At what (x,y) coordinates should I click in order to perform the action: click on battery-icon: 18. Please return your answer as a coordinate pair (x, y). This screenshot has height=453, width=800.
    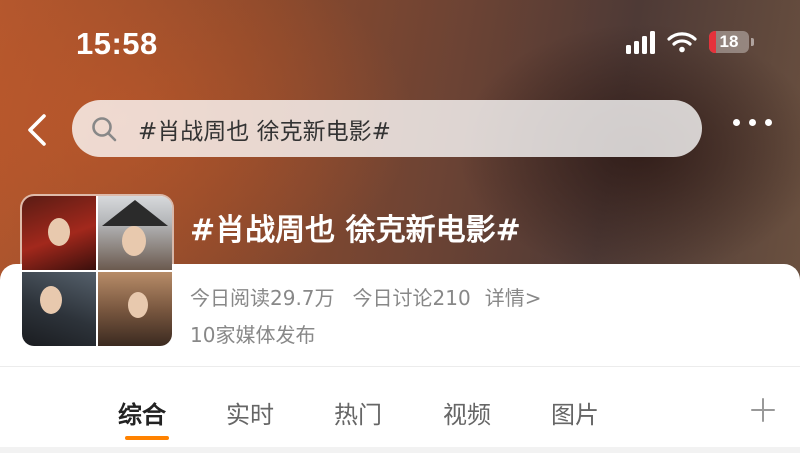
    Looking at the image, I should click on (729, 42).